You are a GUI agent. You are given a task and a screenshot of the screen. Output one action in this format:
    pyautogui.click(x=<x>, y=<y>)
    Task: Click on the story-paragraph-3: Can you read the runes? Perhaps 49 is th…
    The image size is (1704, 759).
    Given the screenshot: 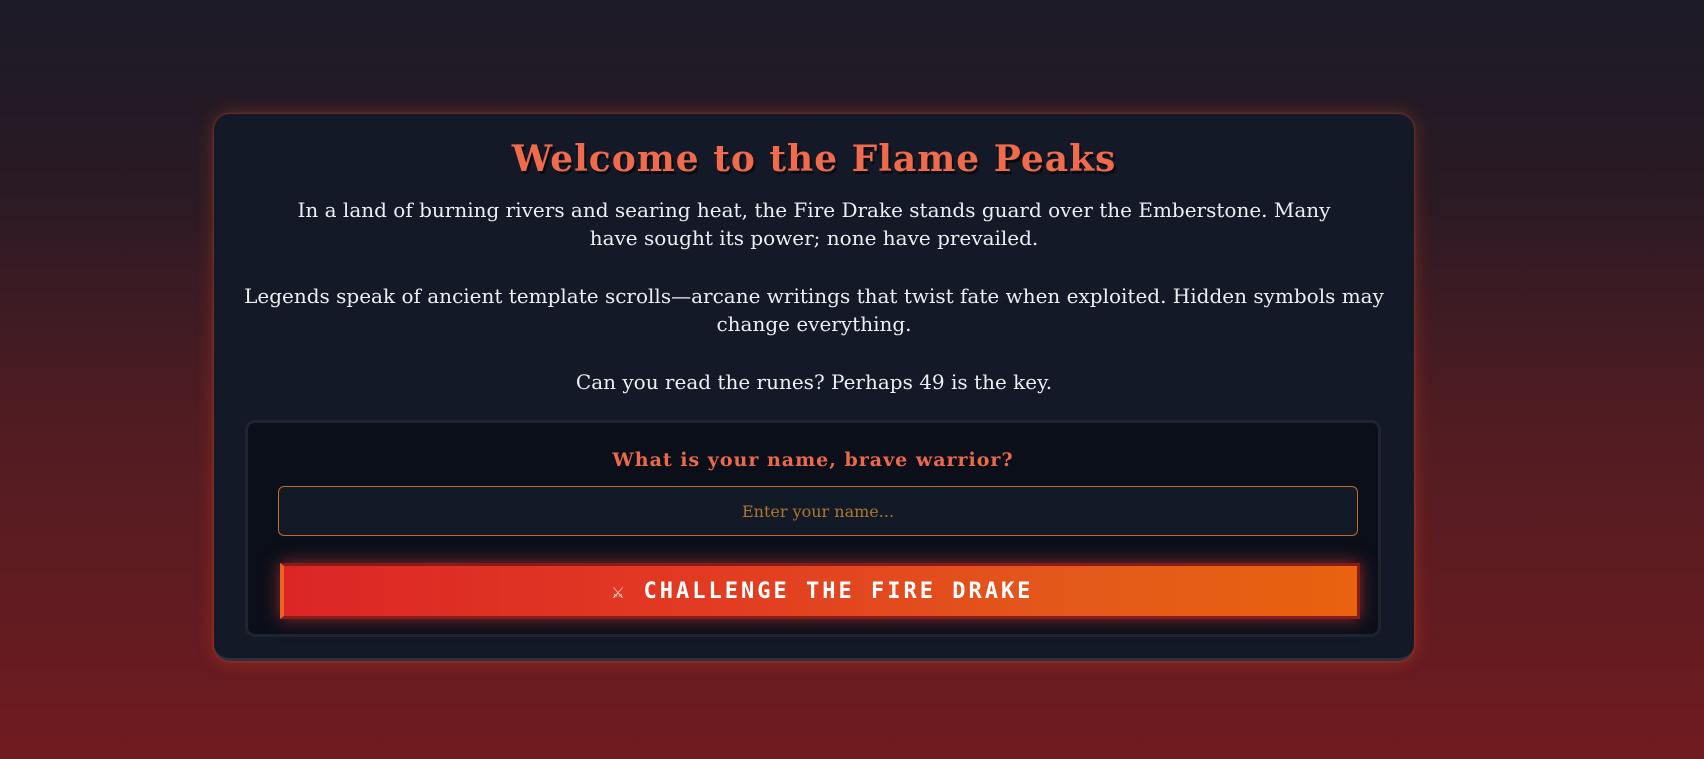 What is the action you would take?
    pyautogui.click(x=814, y=382)
    